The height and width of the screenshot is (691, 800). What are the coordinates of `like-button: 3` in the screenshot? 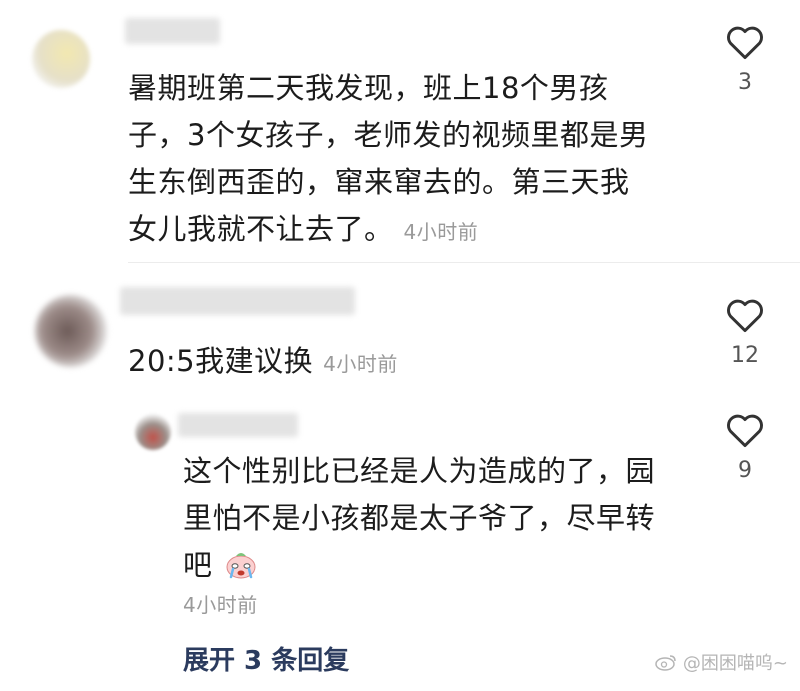 It's located at (745, 59).